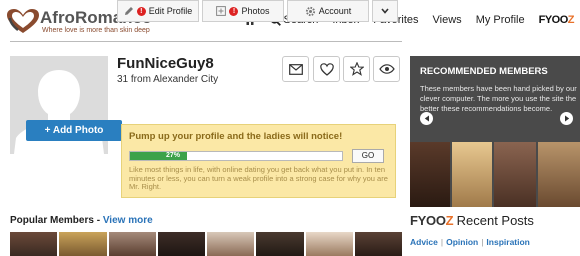 The width and height of the screenshot is (580, 256). Describe the element at coordinates (368, 156) in the screenshot. I see `go-button: GO` at that location.